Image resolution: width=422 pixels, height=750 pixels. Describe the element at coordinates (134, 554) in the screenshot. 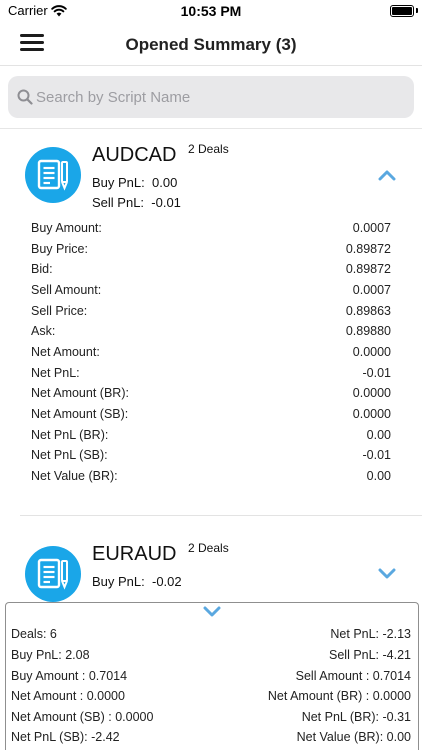

I see `script-symbol: EURAUD` at that location.